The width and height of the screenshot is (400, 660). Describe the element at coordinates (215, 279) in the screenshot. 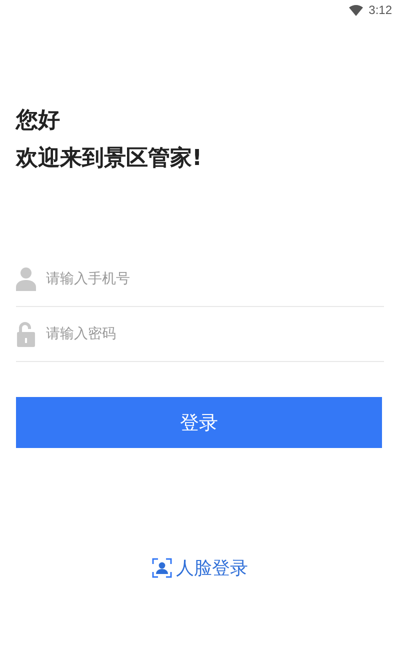

I see `phone-field: 请输入手机号` at that location.